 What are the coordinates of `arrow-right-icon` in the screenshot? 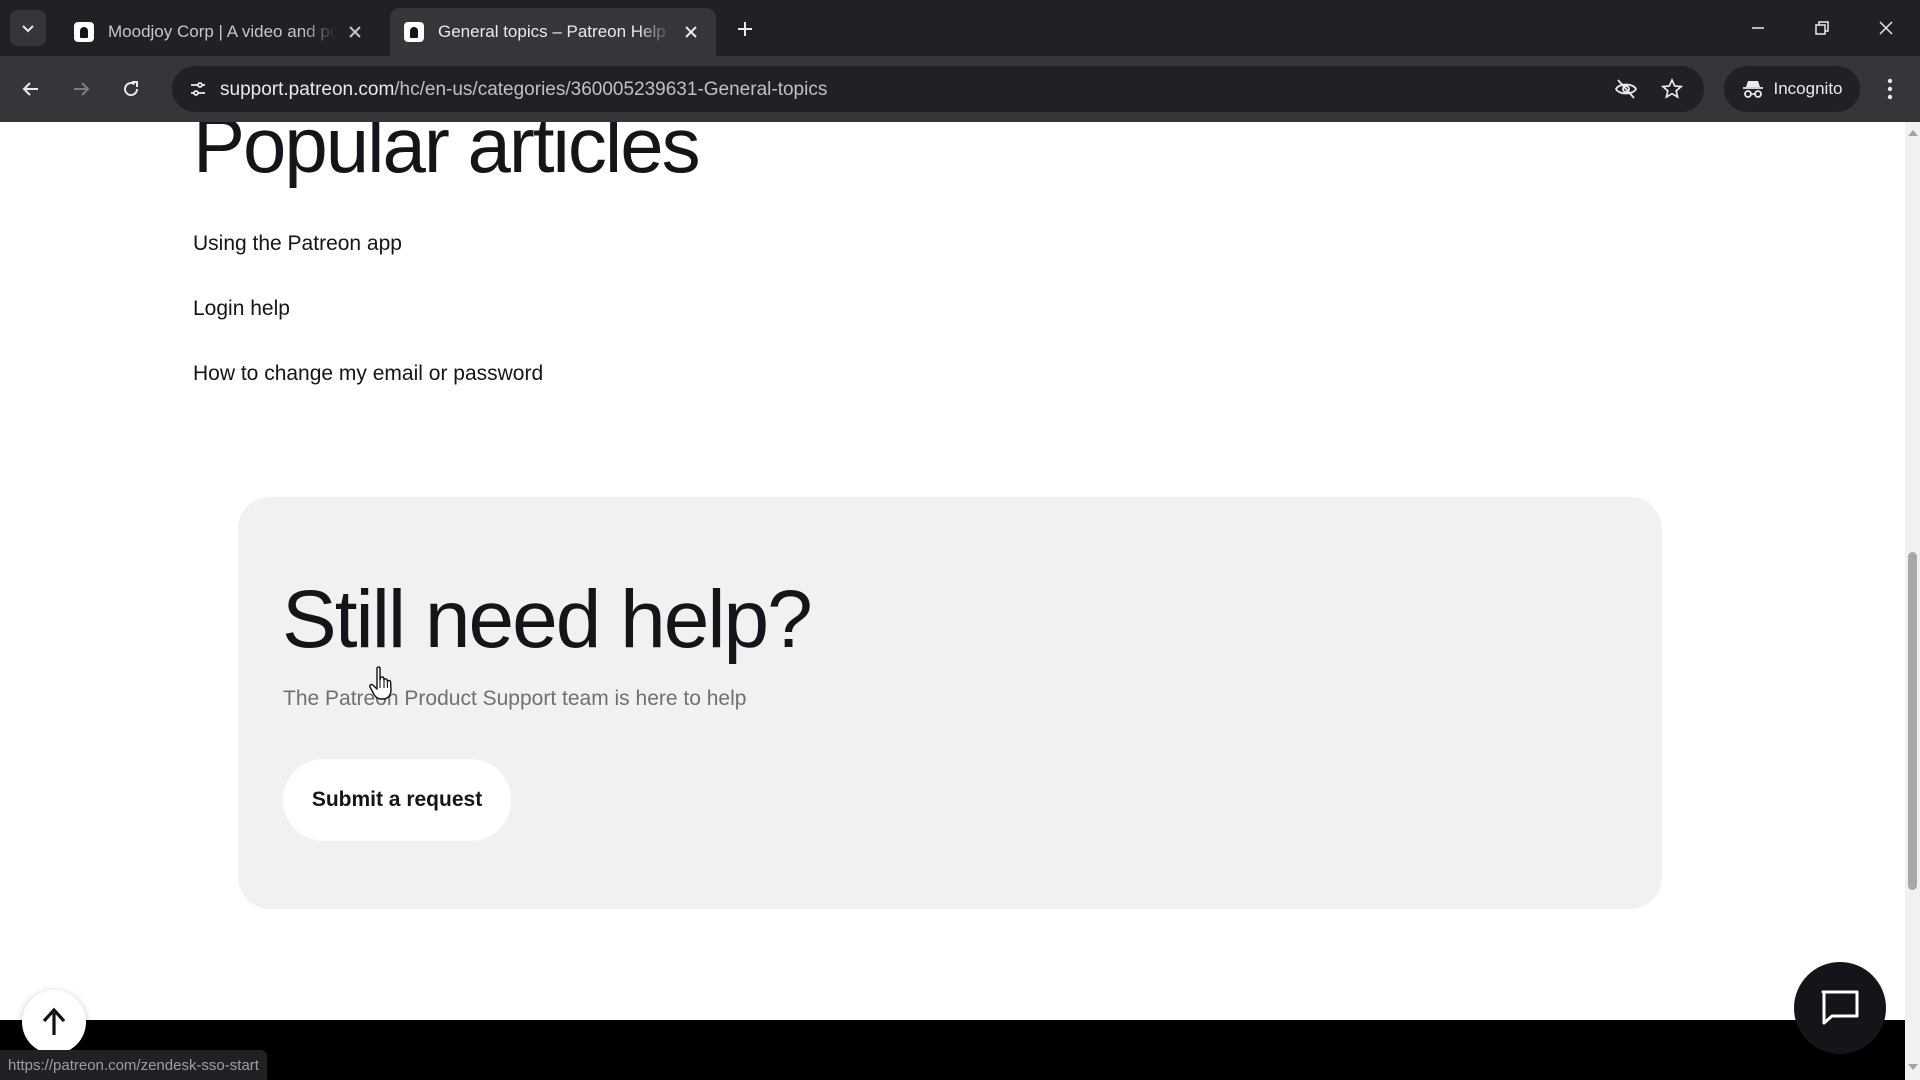 It's located at (82, 89).